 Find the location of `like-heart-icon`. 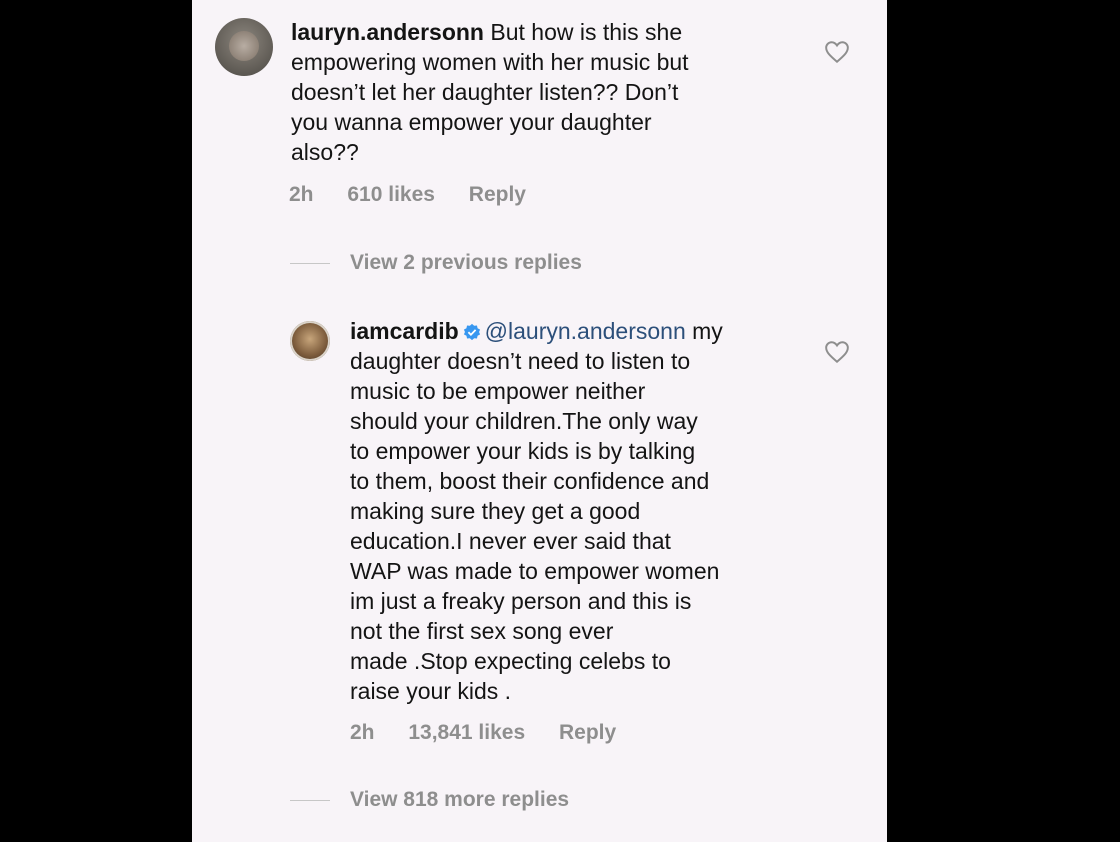

like-heart-icon is located at coordinates (837, 52).